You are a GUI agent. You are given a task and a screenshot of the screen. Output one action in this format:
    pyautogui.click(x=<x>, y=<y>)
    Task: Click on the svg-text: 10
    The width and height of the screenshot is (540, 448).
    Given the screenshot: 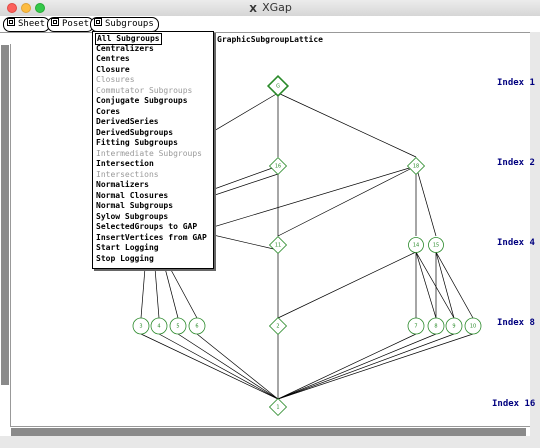 What is the action you would take?
    pyautogui.click(x=473, y=327)
    